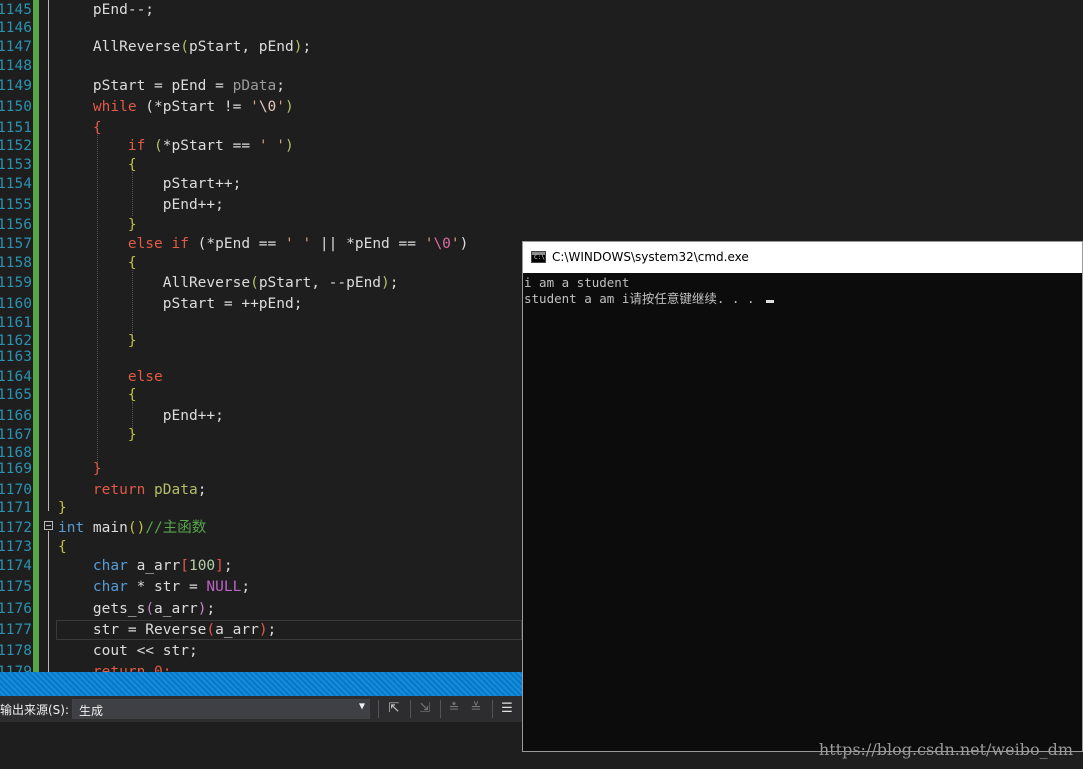 This screenshot has height=769, width=1083. Describe the element at coordinates (36, 336) in the screenshot. I see `change-tracking-bar` at that location.